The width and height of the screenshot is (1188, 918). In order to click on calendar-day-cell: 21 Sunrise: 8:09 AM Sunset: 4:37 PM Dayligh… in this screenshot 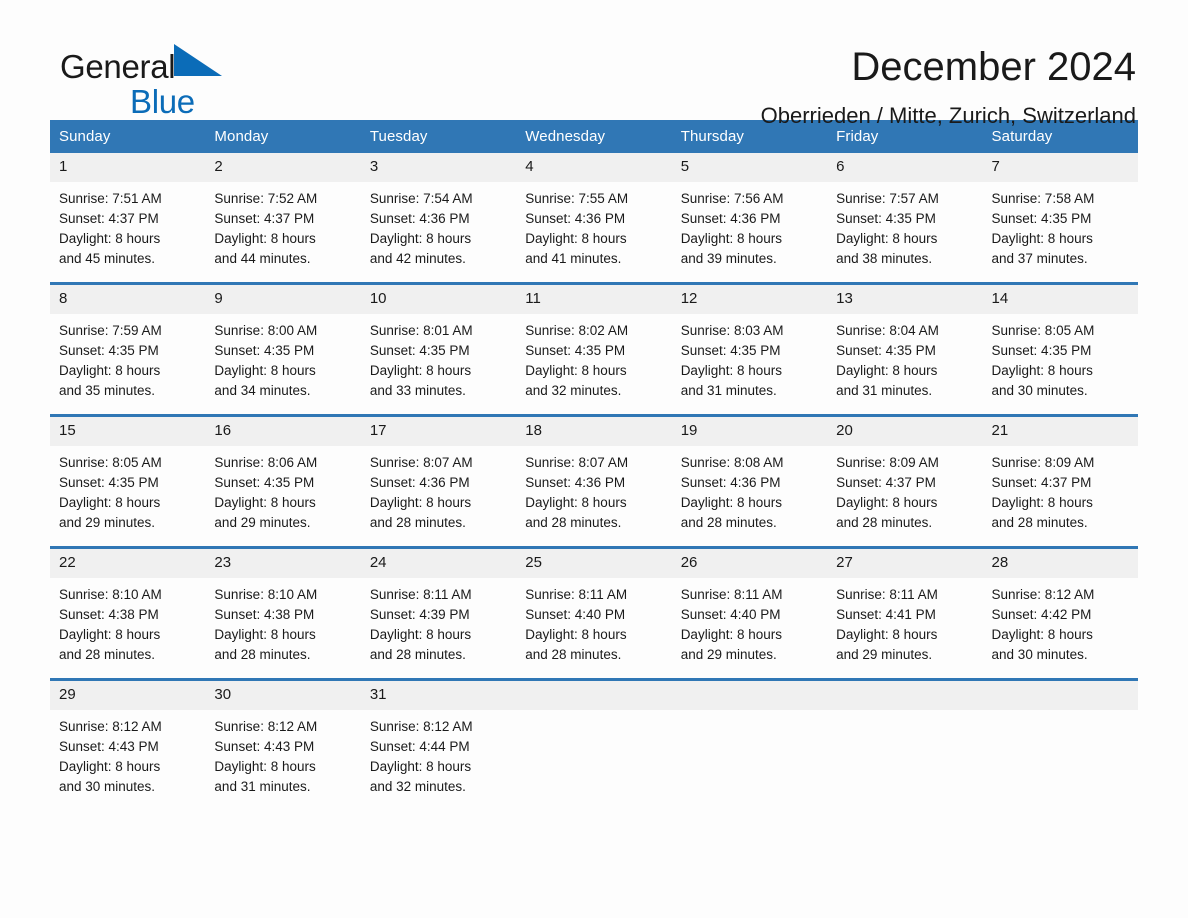, I will do `click(1060, 481)`.